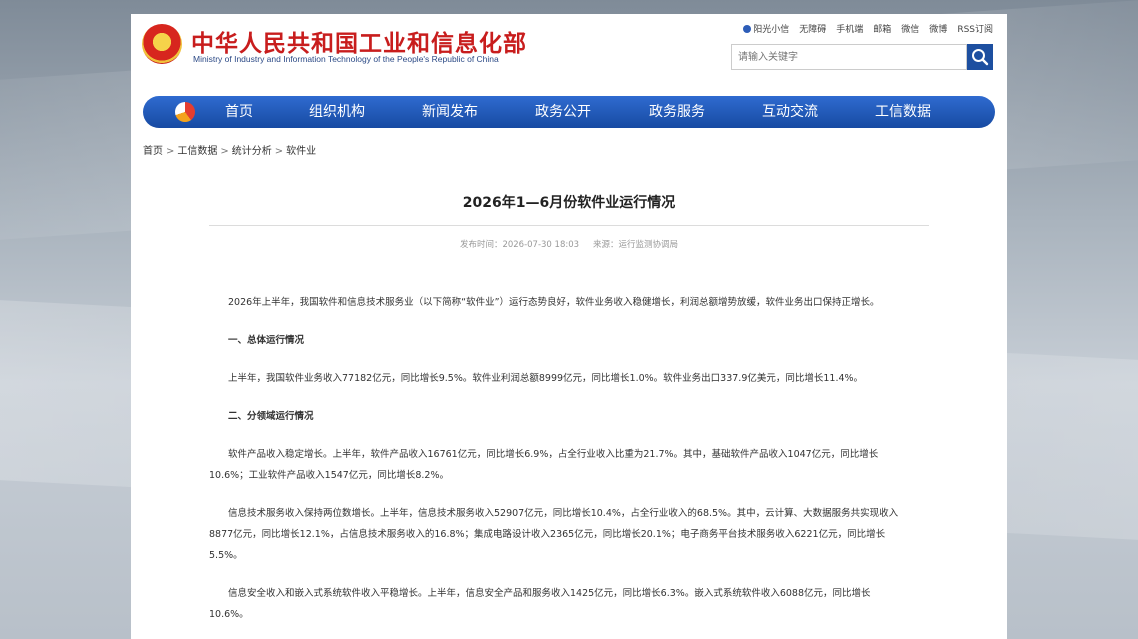 This screenshot has width=1138, height=639. I want to click on toplink-mobile: 手机端, so click(849, 28).